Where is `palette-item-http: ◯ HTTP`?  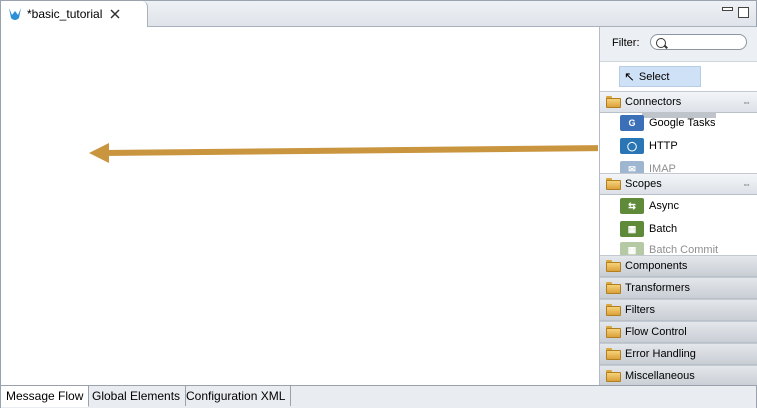
palette-item-http: ◯ HTTP is located at coordinates (649, 146).